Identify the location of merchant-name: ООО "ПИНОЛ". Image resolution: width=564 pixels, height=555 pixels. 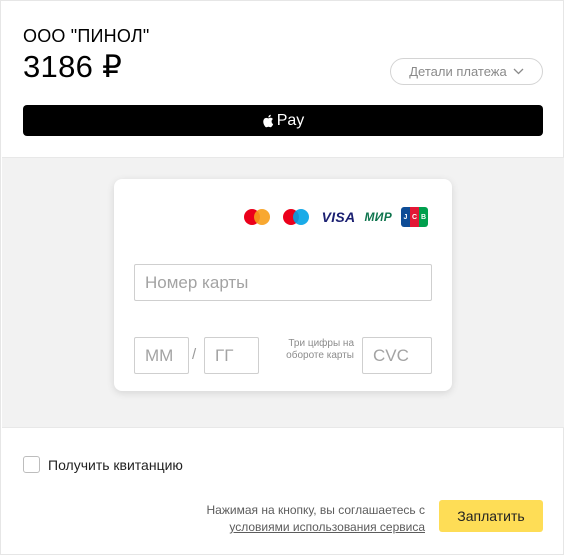
(86, 36).